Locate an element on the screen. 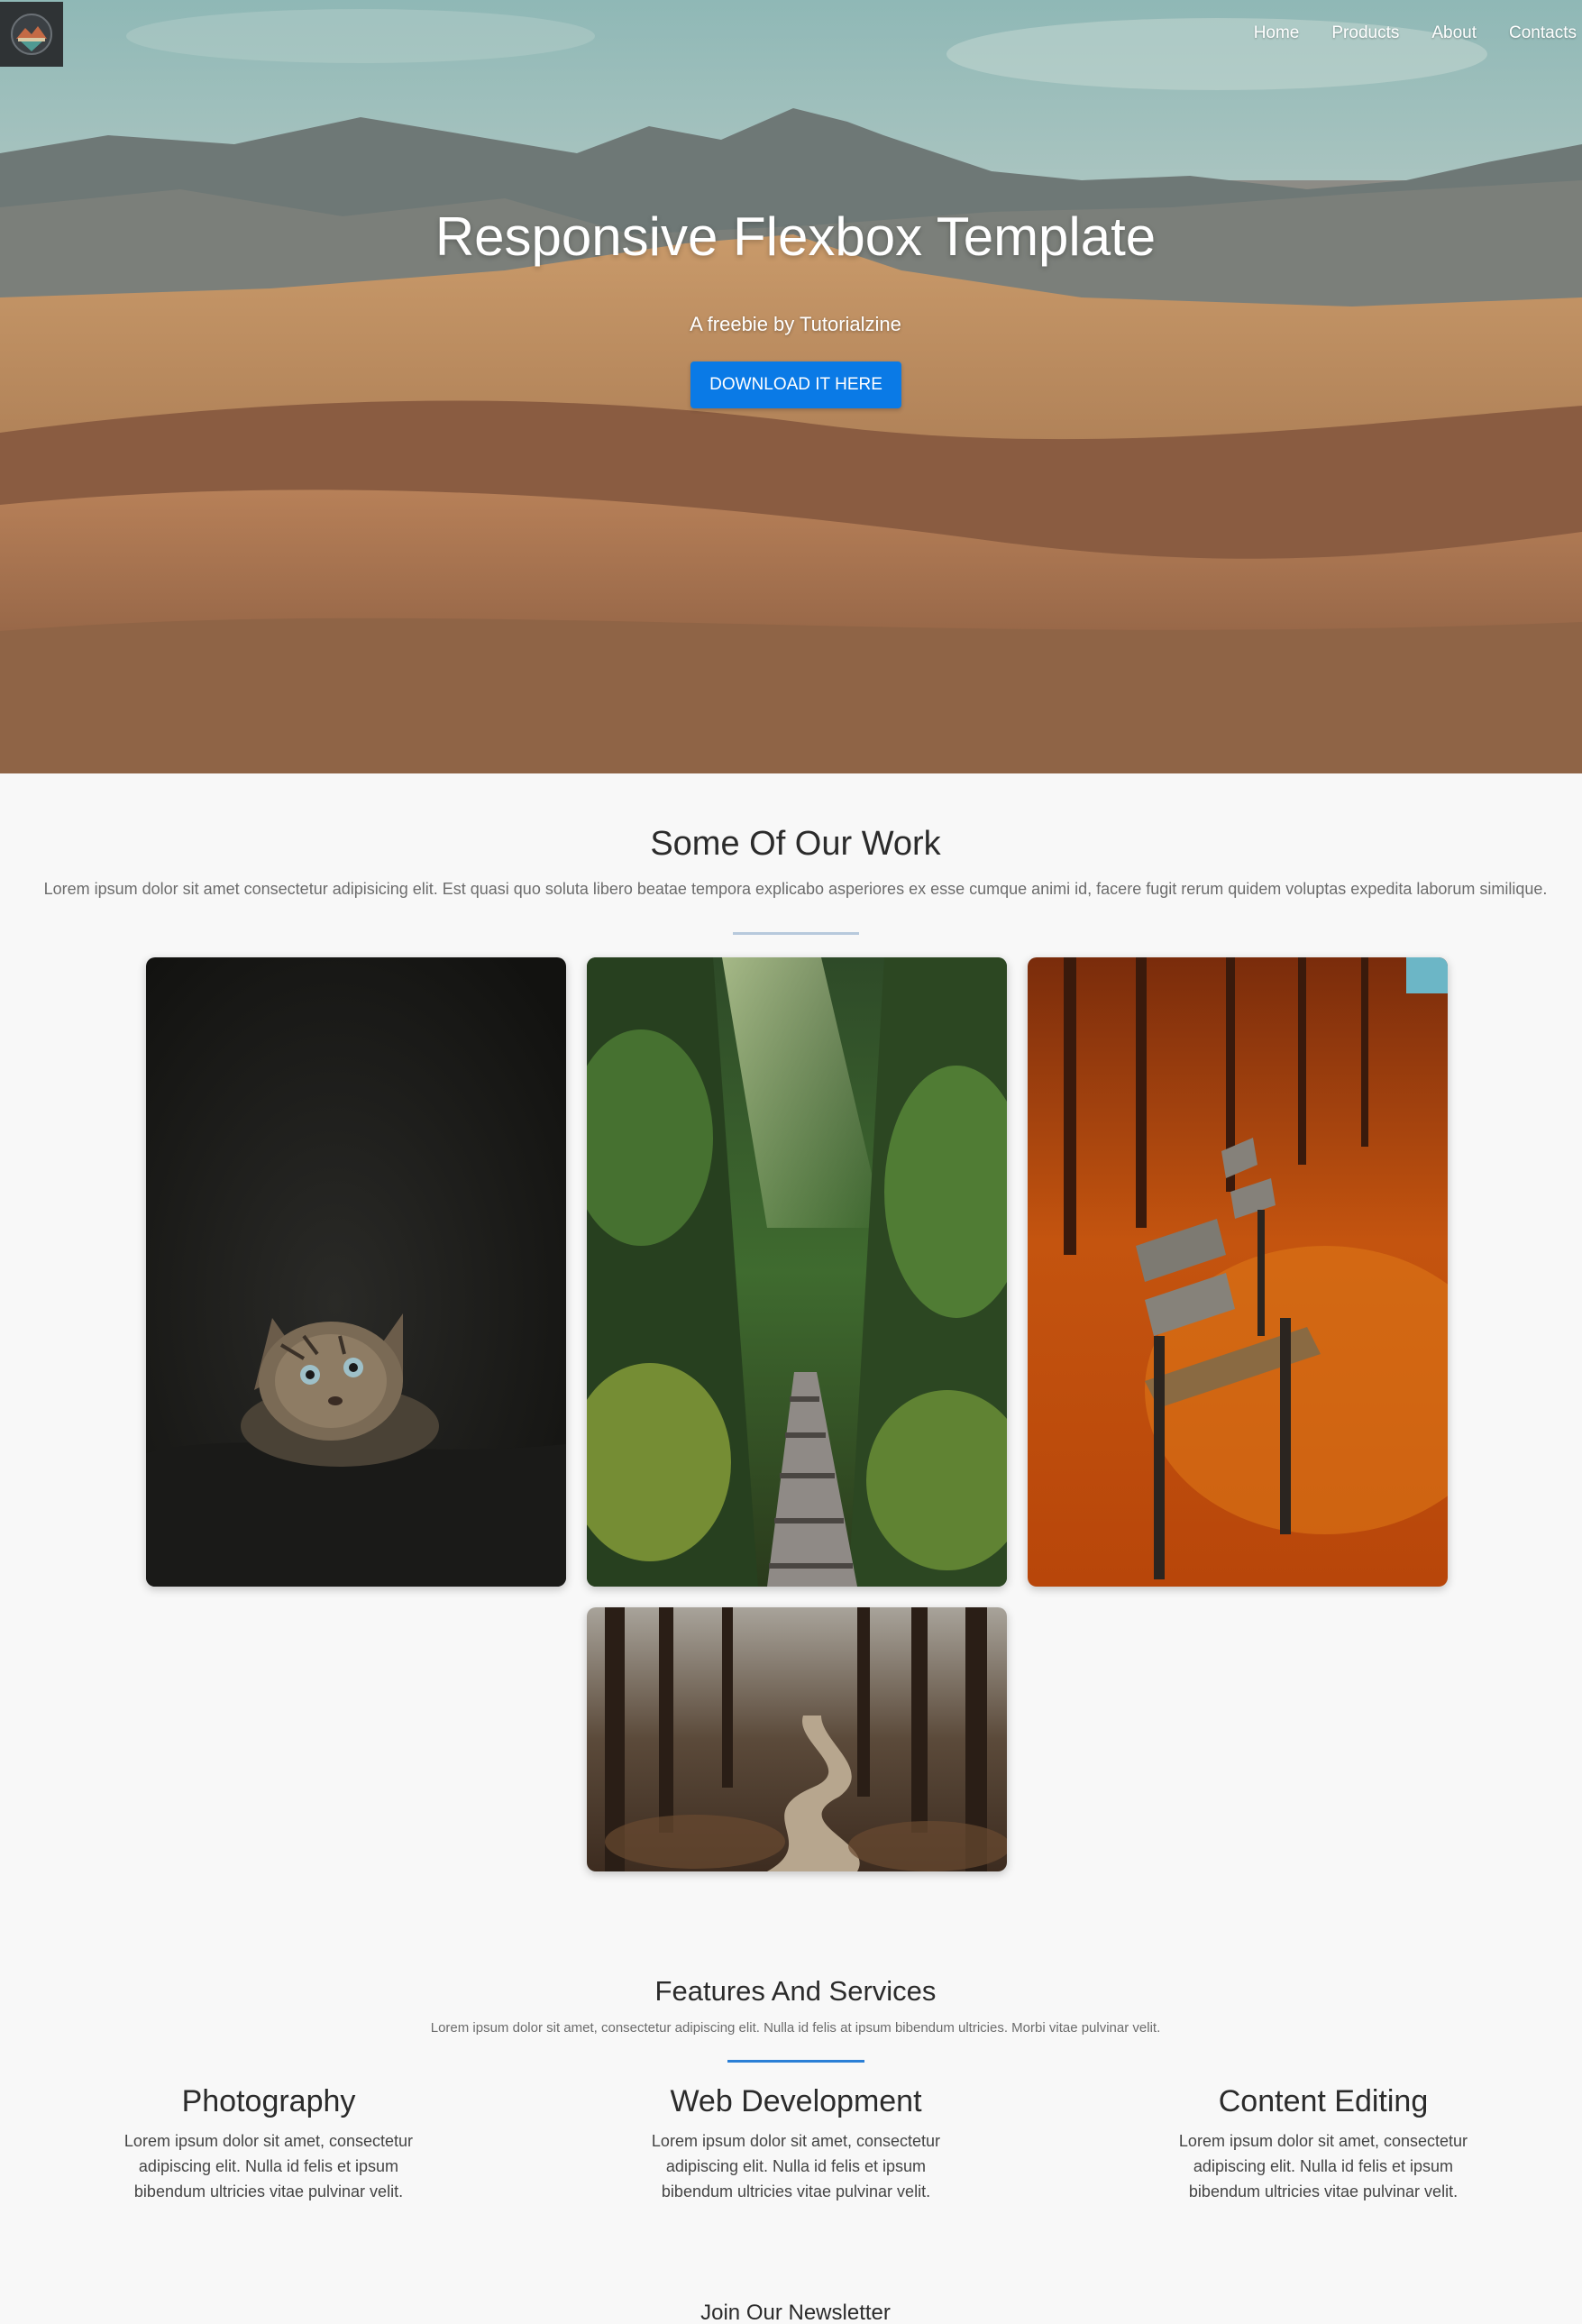 Image resolution: width=1582 pixels, height=2324 pixels. autumn-bench-photo is located at coordinates (1238, 1272).